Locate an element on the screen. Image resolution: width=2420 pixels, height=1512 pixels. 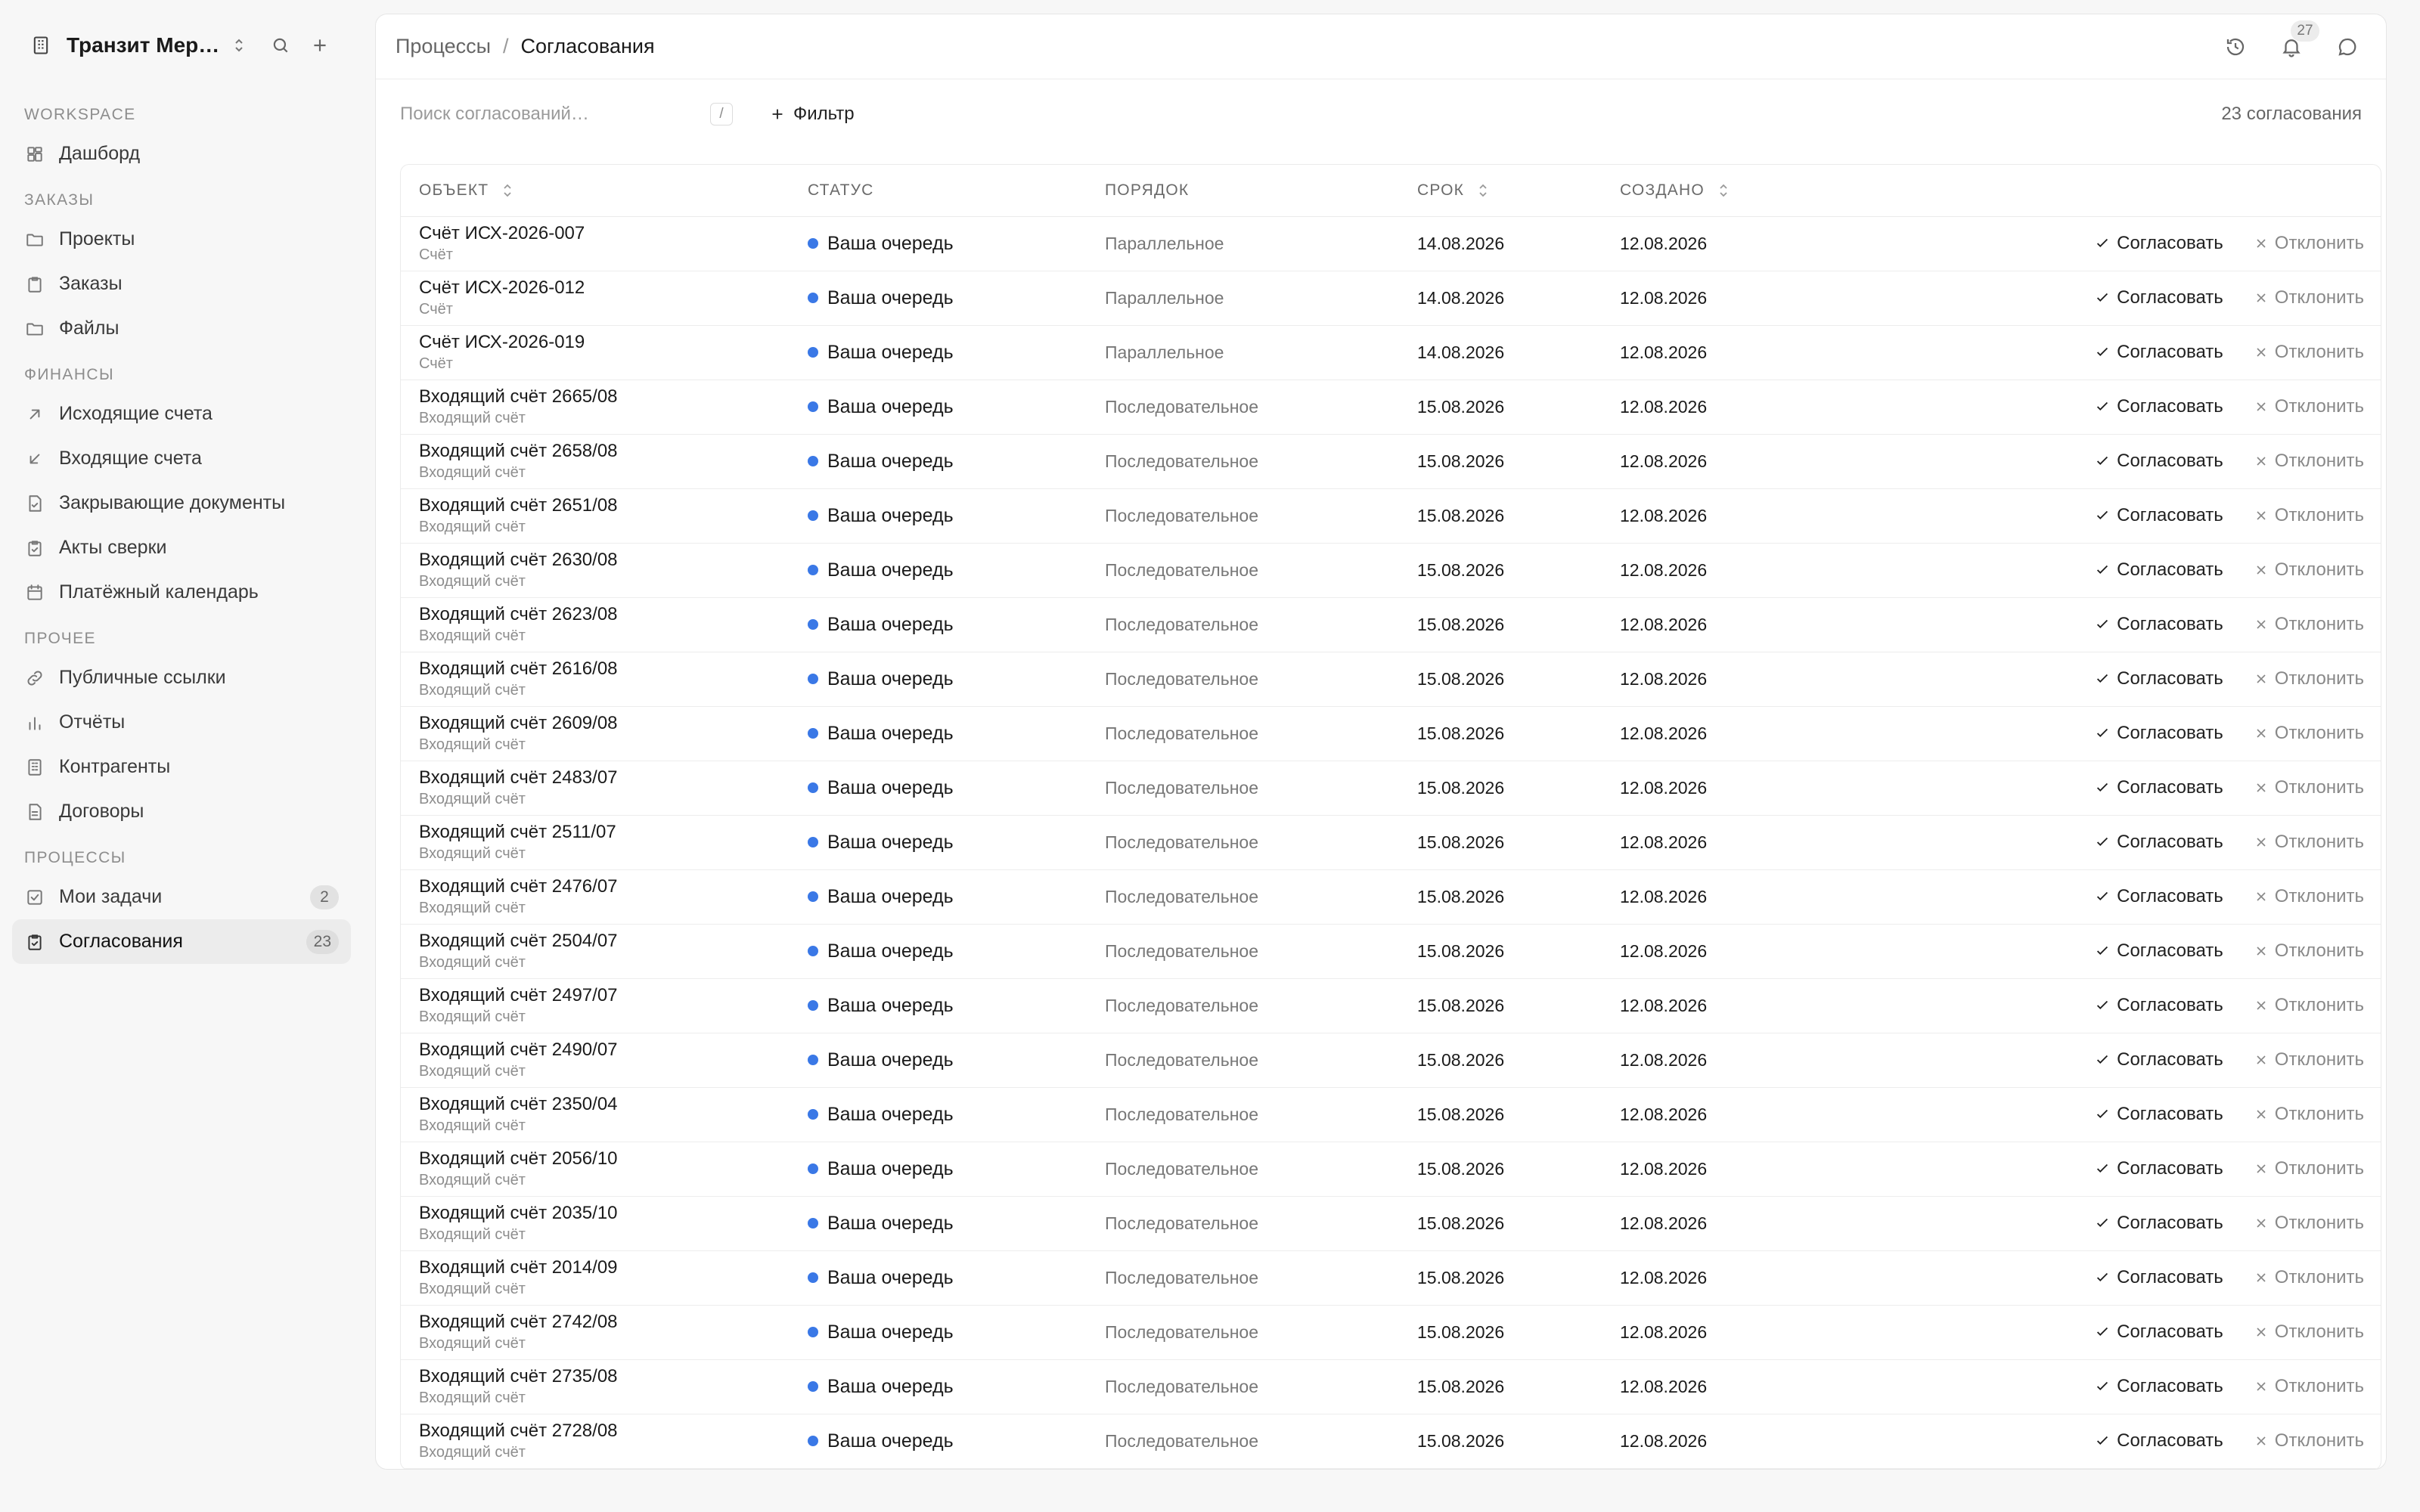
cell-object: Счёт ИСХ-2026-019 Счёт is located at coordinates (595, 352).